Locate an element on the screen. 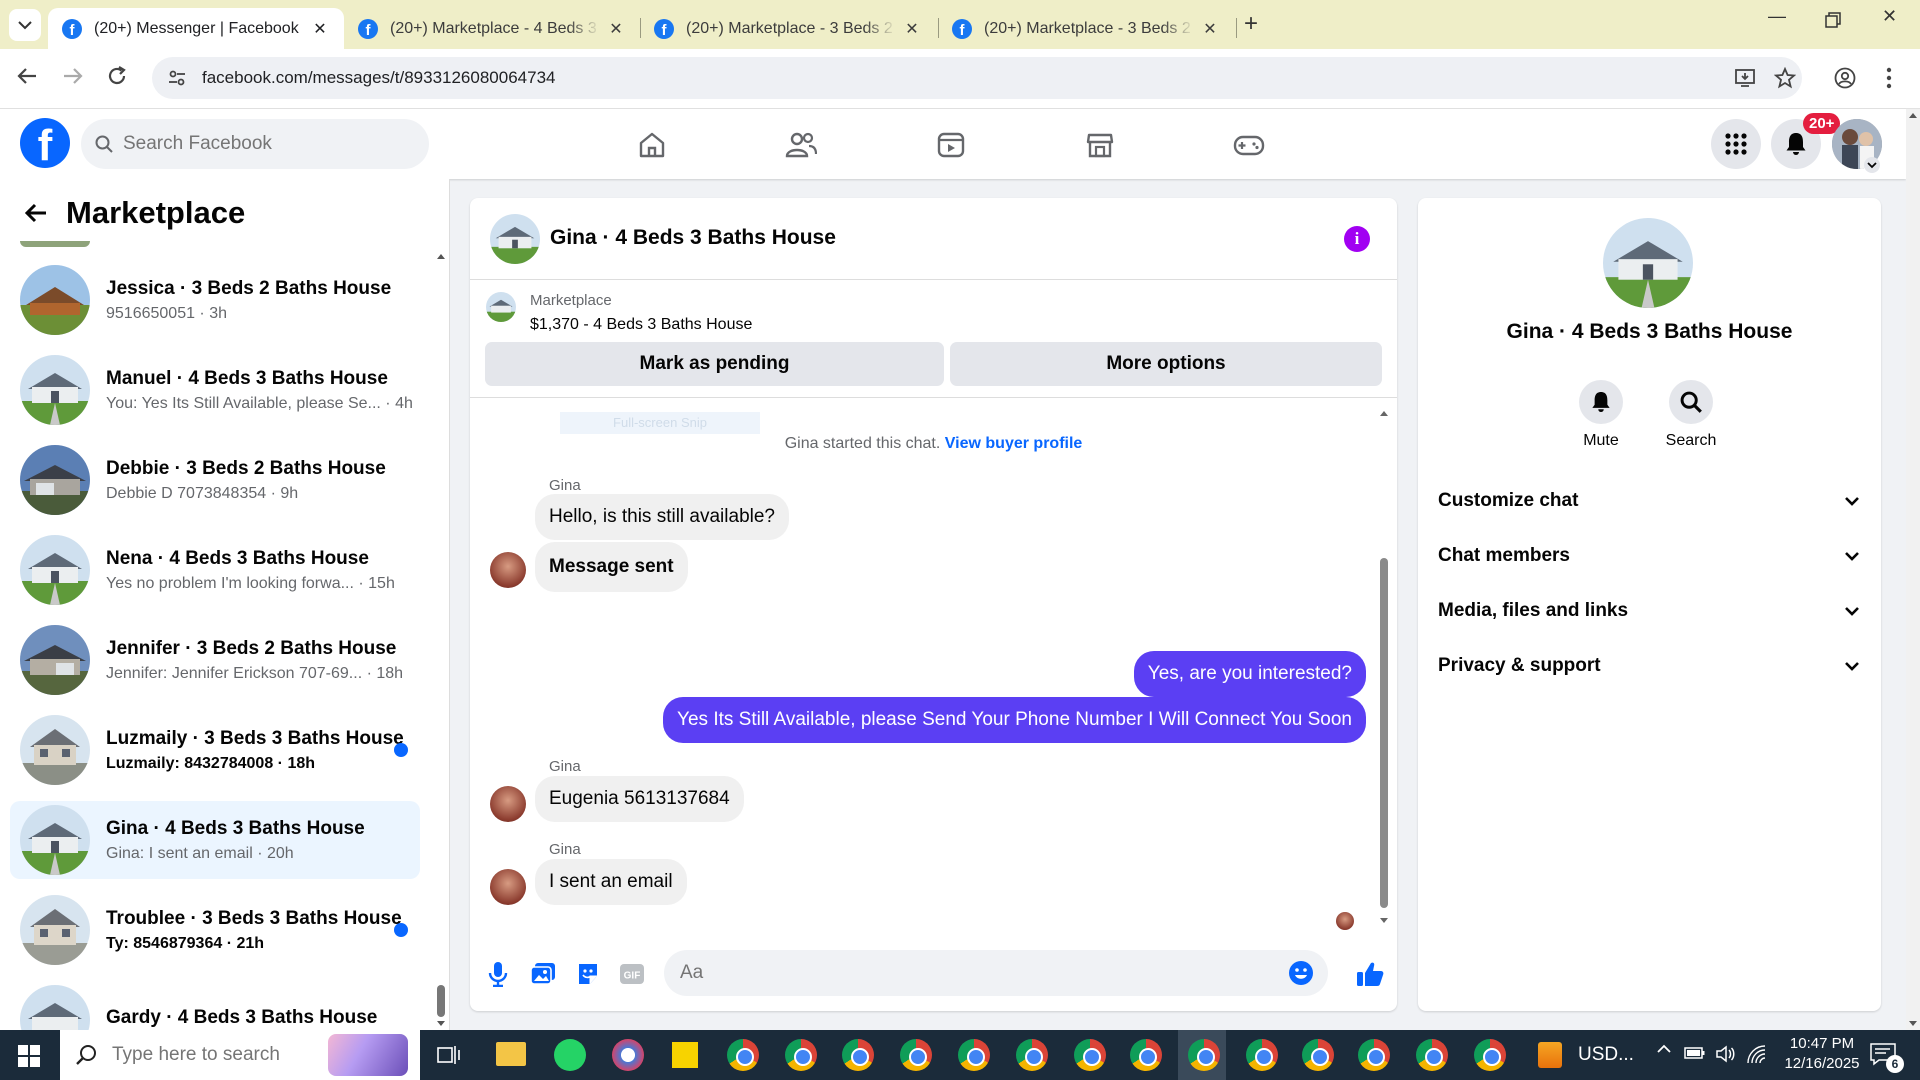  gaming-icon is located at coordinates (1249, 145).